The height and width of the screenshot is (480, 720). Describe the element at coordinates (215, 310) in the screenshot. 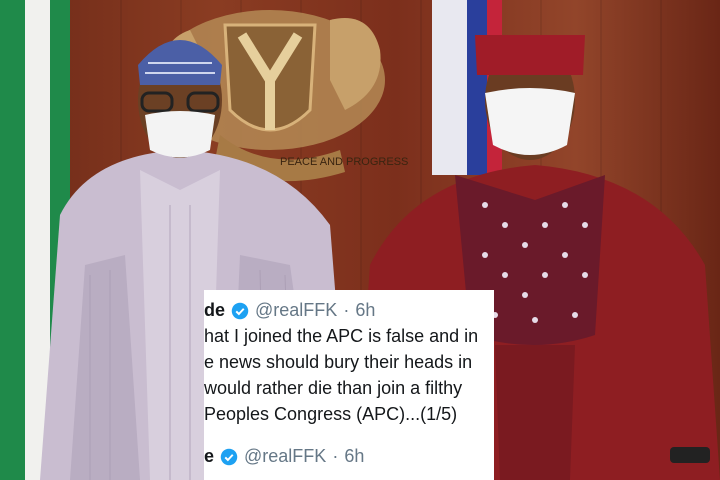

I see `tweet-1-author-name: de` at that location.